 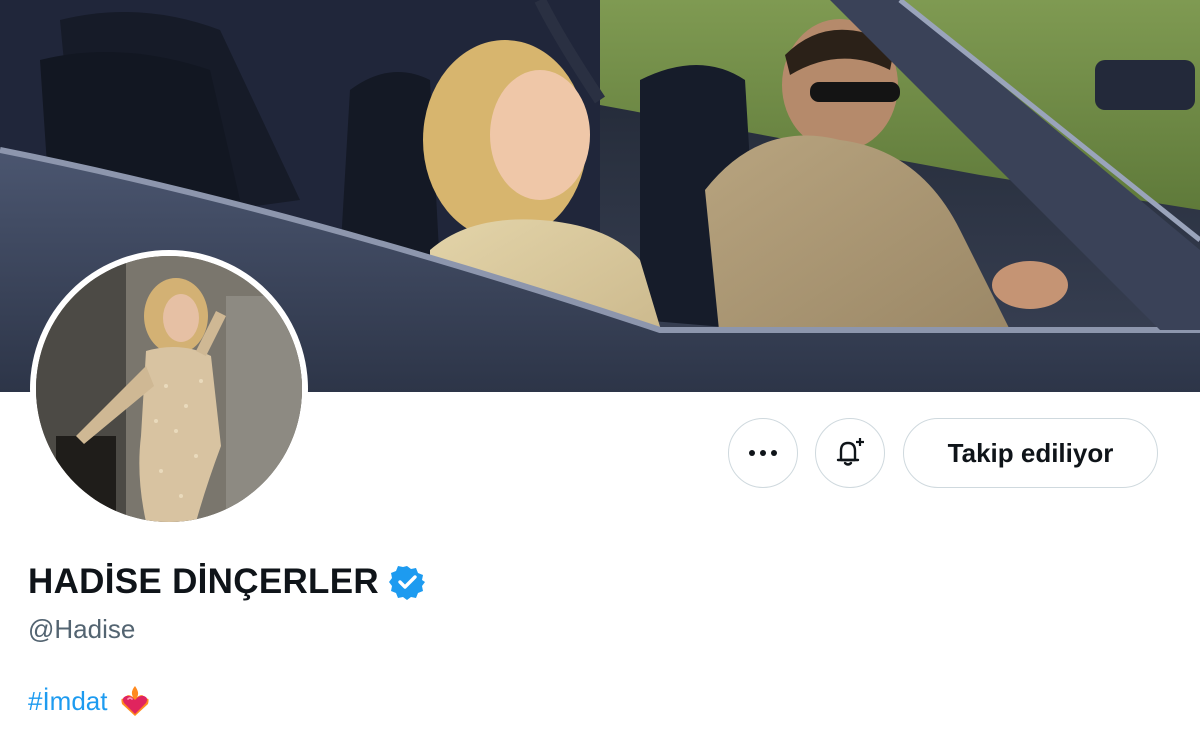 What do you see at coordinates (406, 582) in the screenshot?
I see `verified-badge-icon` at bounding box center [406, 582].